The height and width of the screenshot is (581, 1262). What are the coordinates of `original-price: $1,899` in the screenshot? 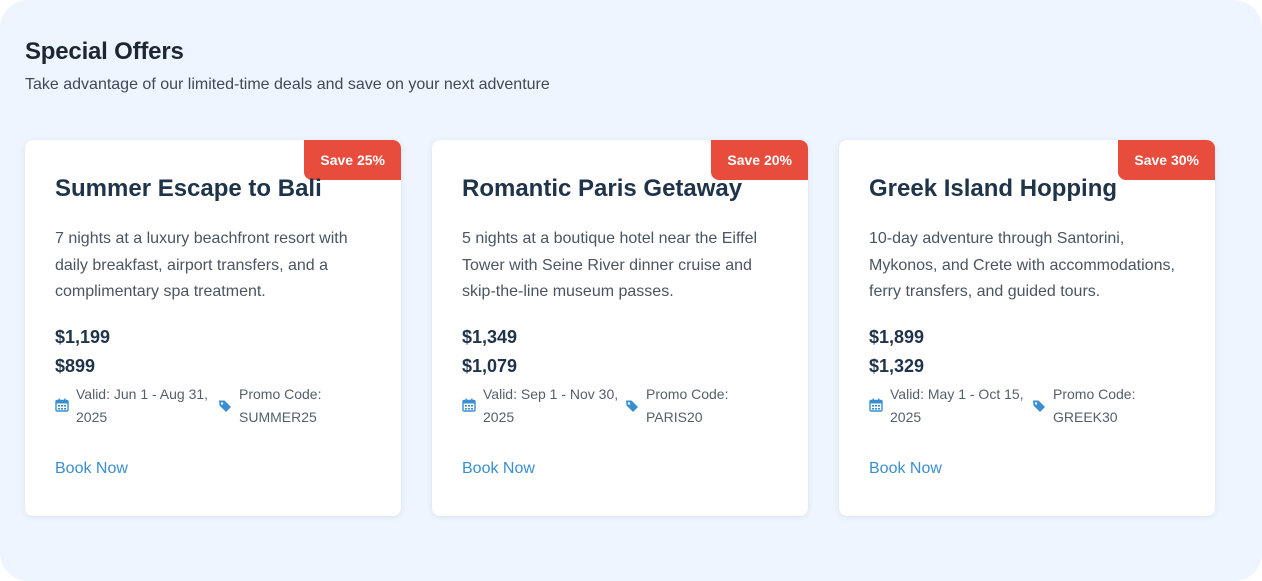 It's located at (897, 337).